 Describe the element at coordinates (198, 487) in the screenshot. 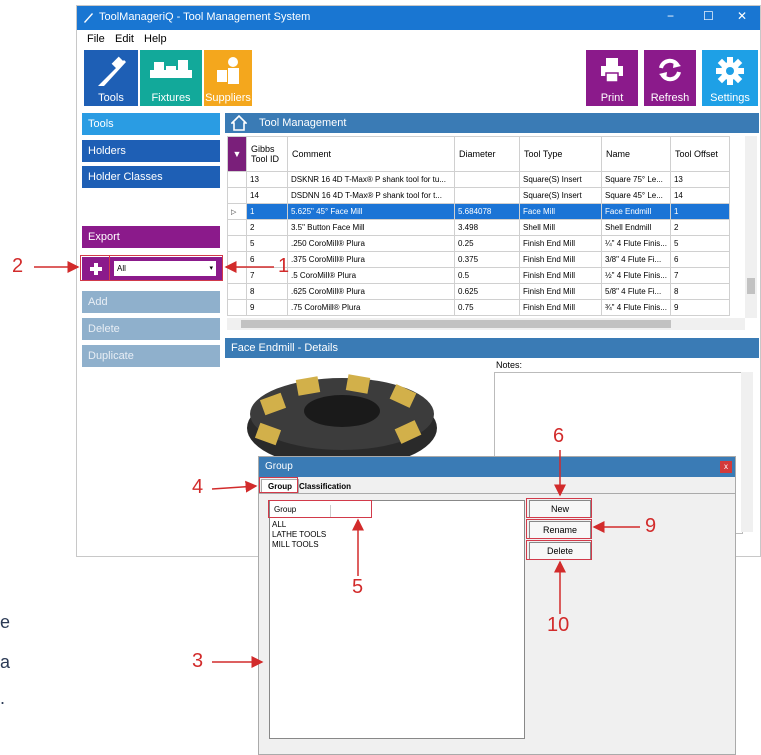

I see `callout-4: 4` at that location.